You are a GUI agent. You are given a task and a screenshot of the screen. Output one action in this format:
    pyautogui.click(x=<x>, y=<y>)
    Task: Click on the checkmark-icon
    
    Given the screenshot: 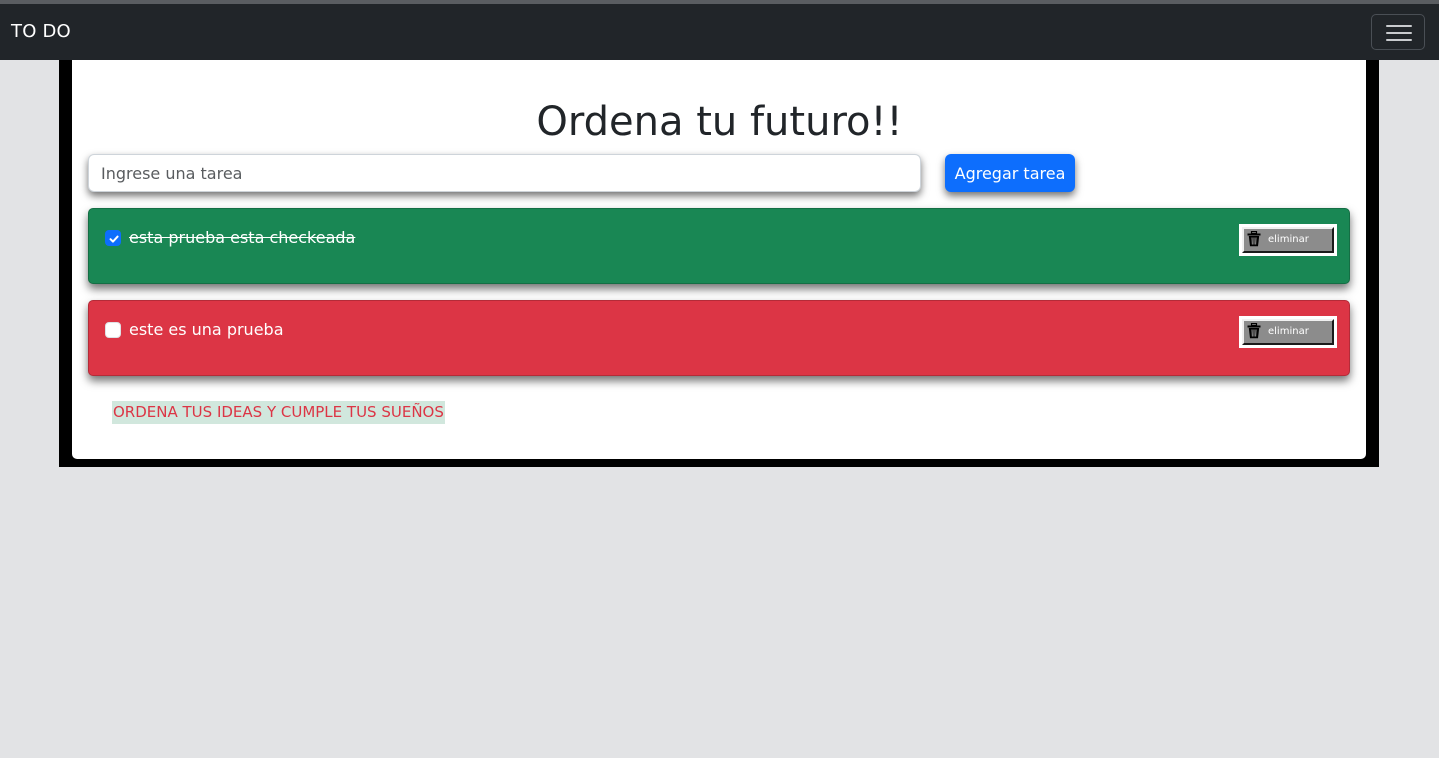 What is the action you would take?
    pyautogui.click(x=114, y=239)
    